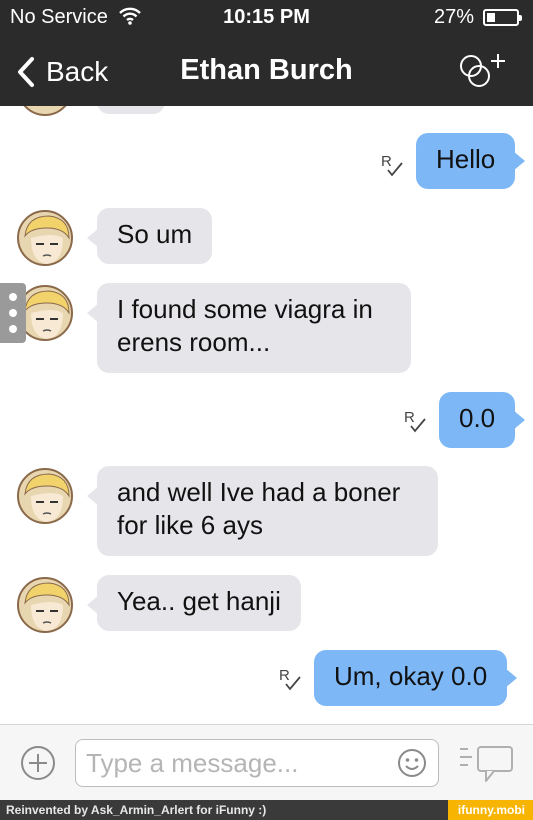  I want to click on battery-icon, so click(502, 17).